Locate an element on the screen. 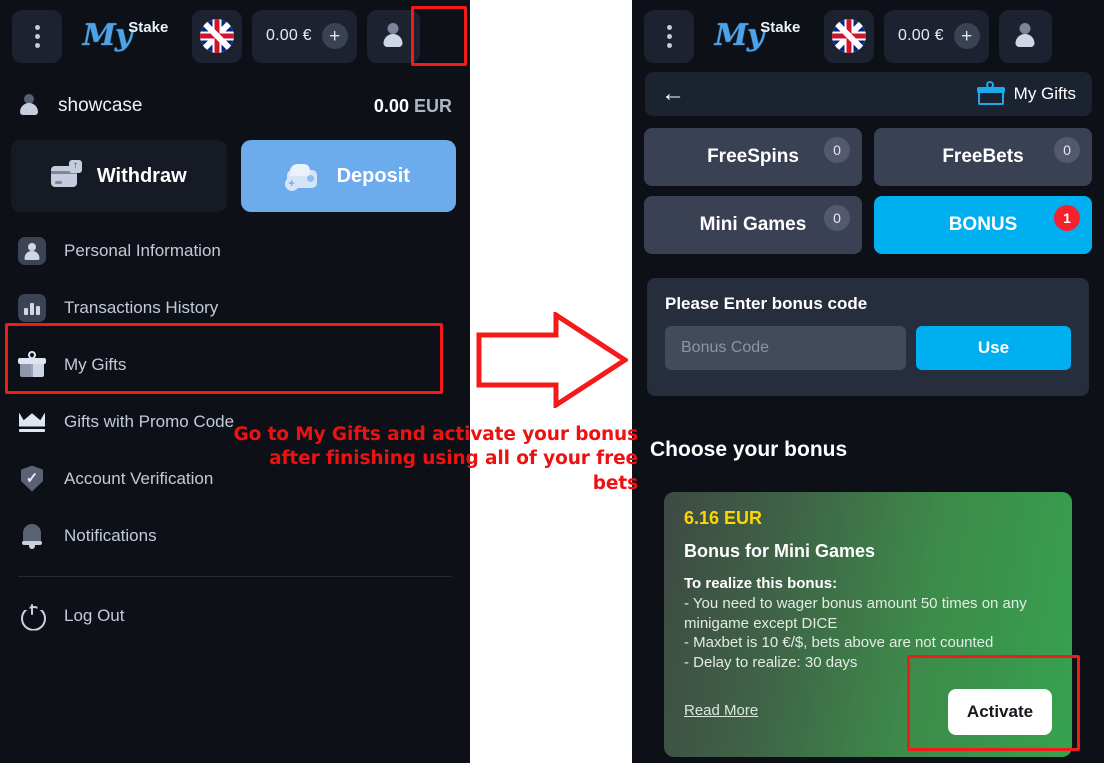 This screenshot has width=1104, height=763. withdraw-button: ↑ Withdraw is located at coordinates (119, 176).